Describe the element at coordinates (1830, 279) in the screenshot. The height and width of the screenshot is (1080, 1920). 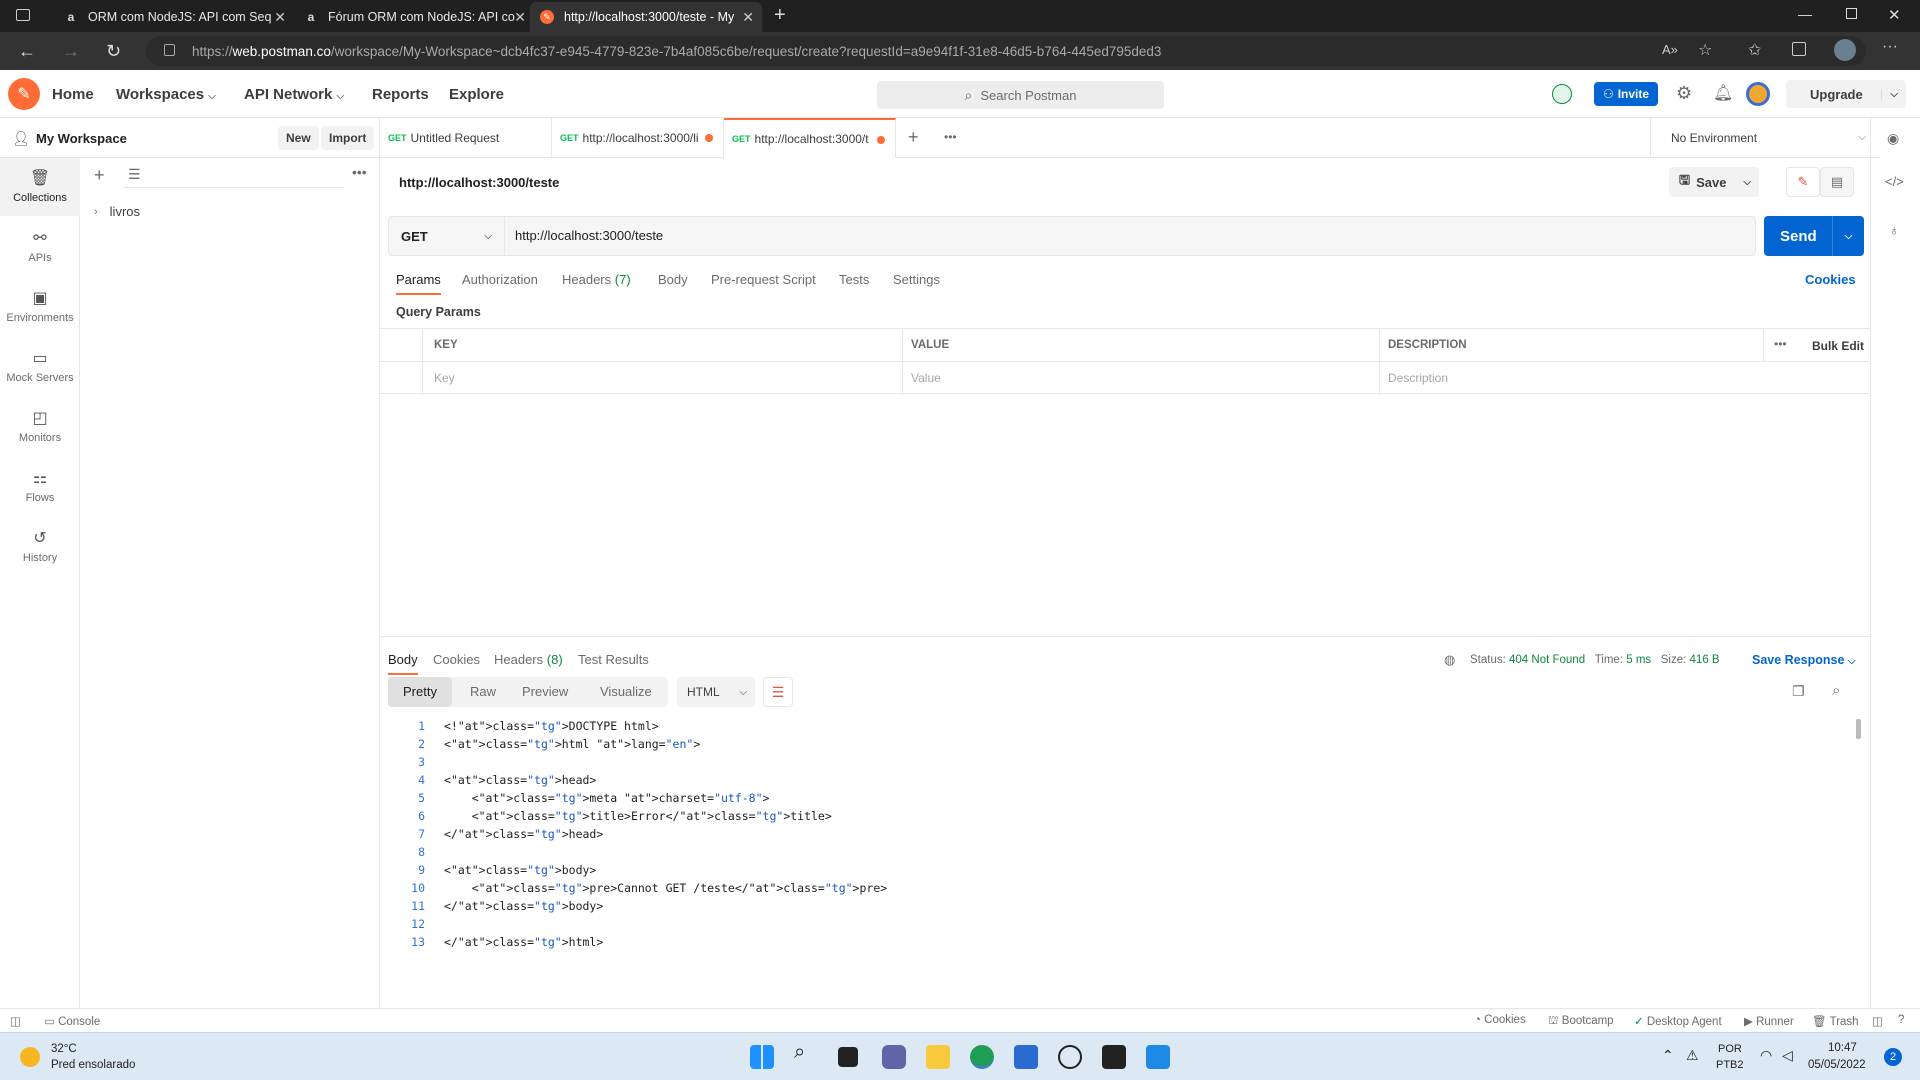
I see `cookies-link: Cookies` at that location.